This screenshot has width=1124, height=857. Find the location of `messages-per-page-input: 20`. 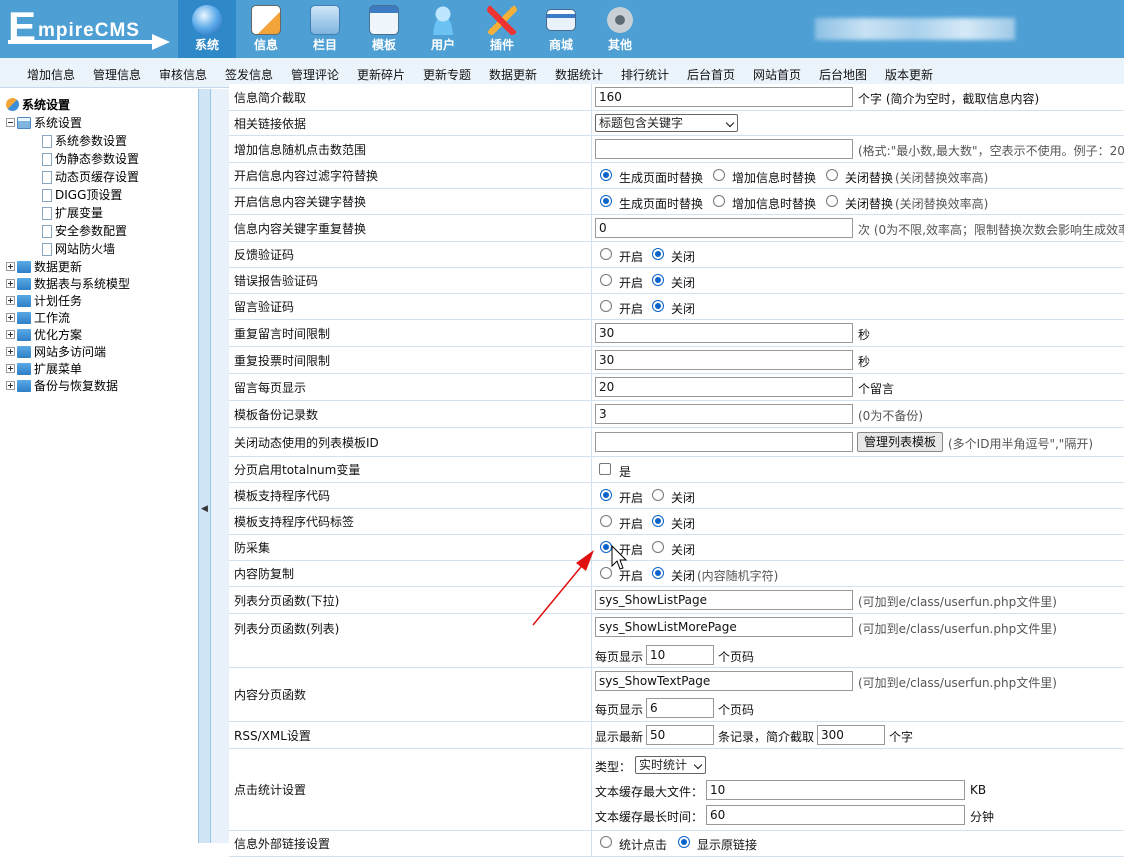

messages-per-page-input: 20 is located at coordinates (724, 387).